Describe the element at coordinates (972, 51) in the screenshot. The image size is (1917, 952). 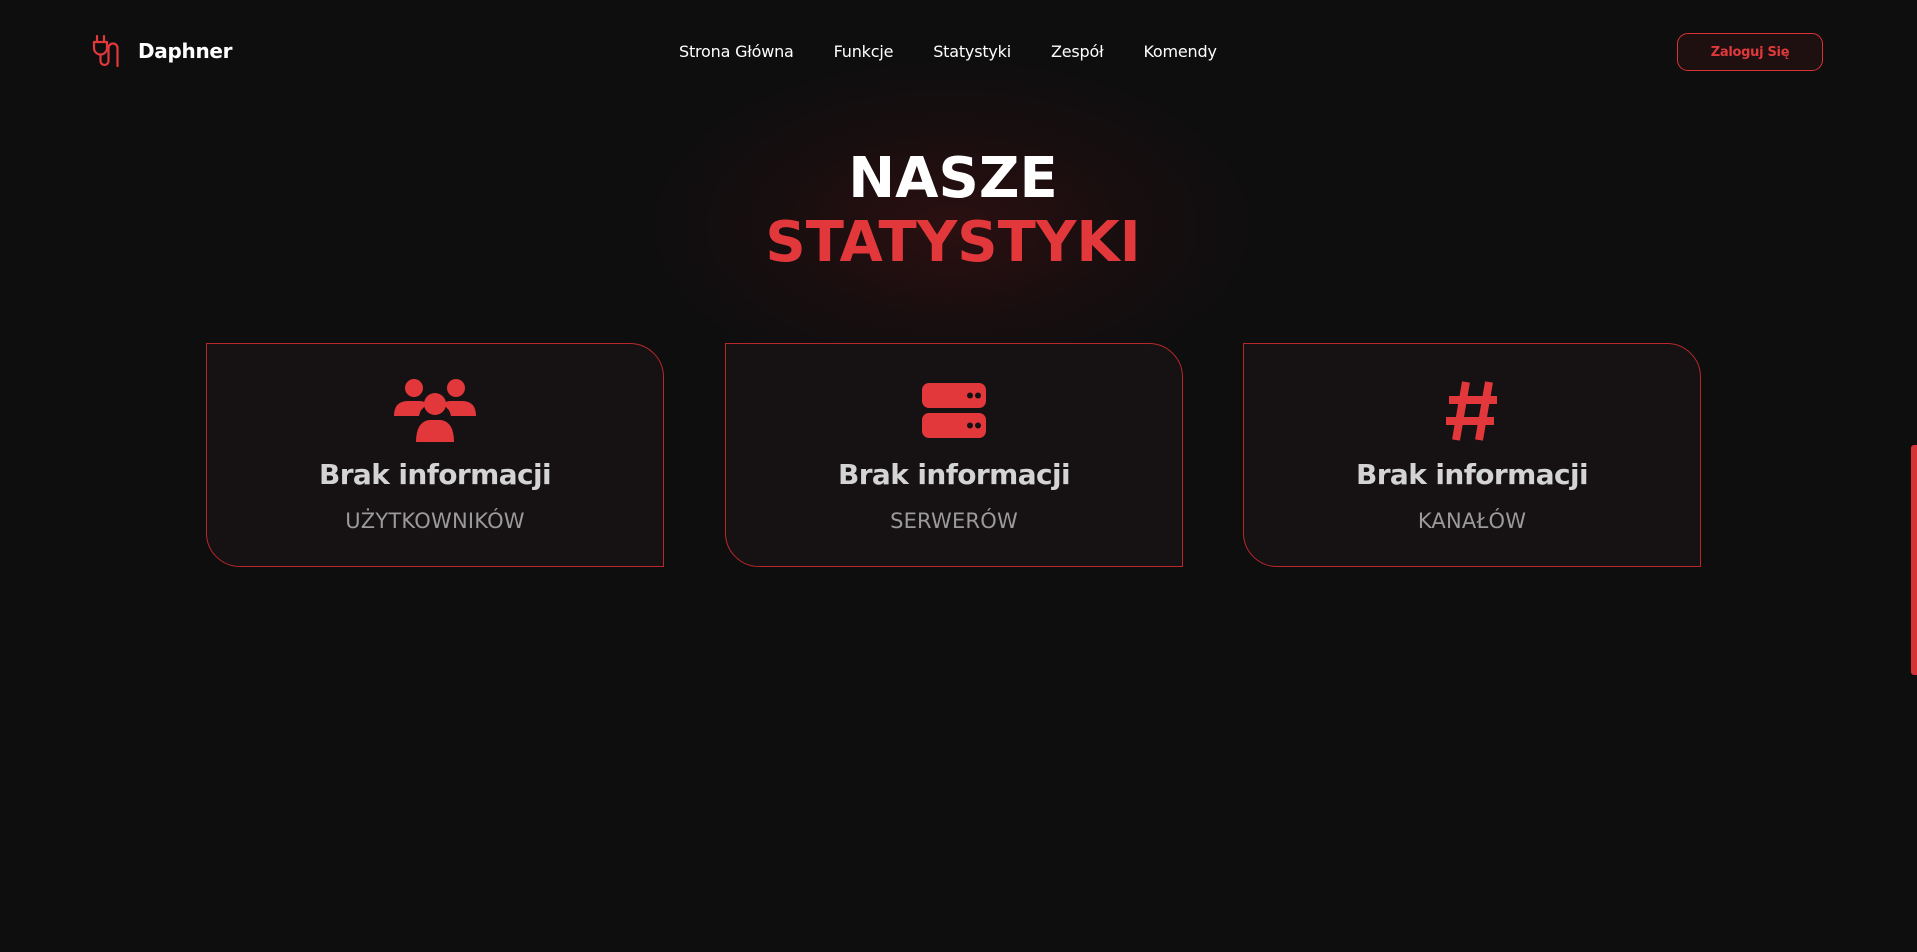
I see `nav-link-statistics: Statystyki` at that location.